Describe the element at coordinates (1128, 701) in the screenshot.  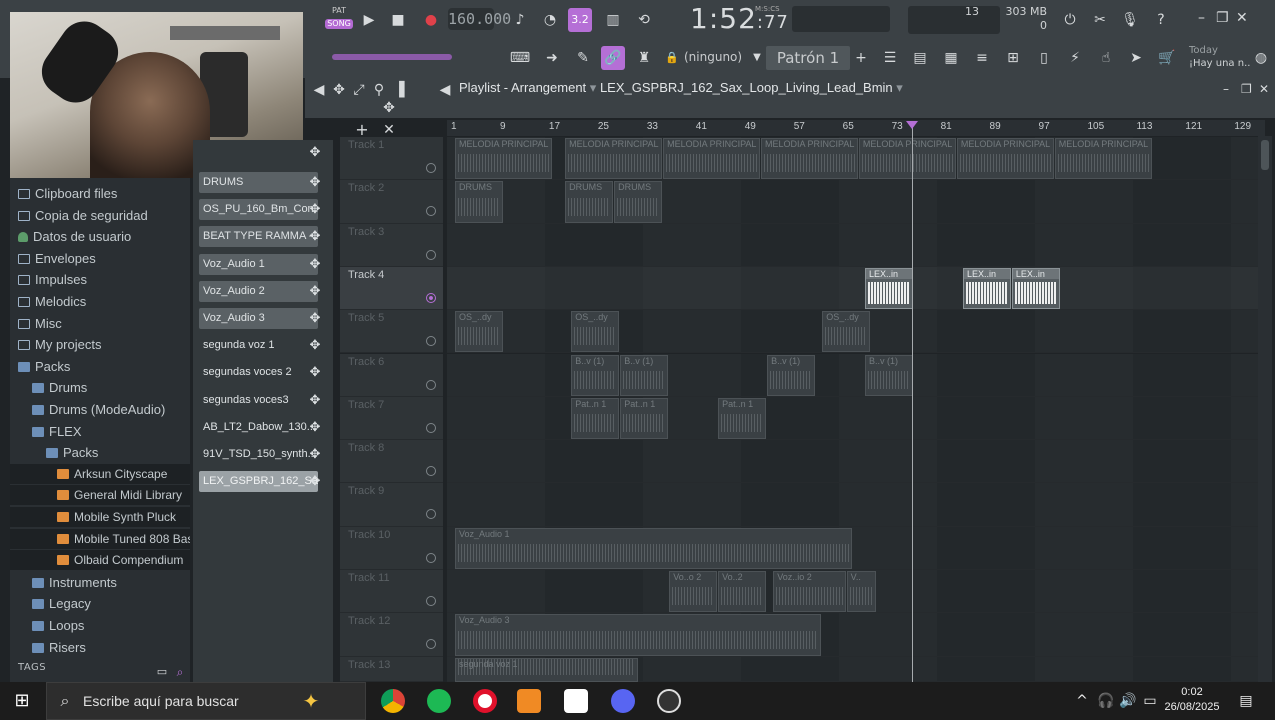
I see `volume-icon: 🔊` at that location.